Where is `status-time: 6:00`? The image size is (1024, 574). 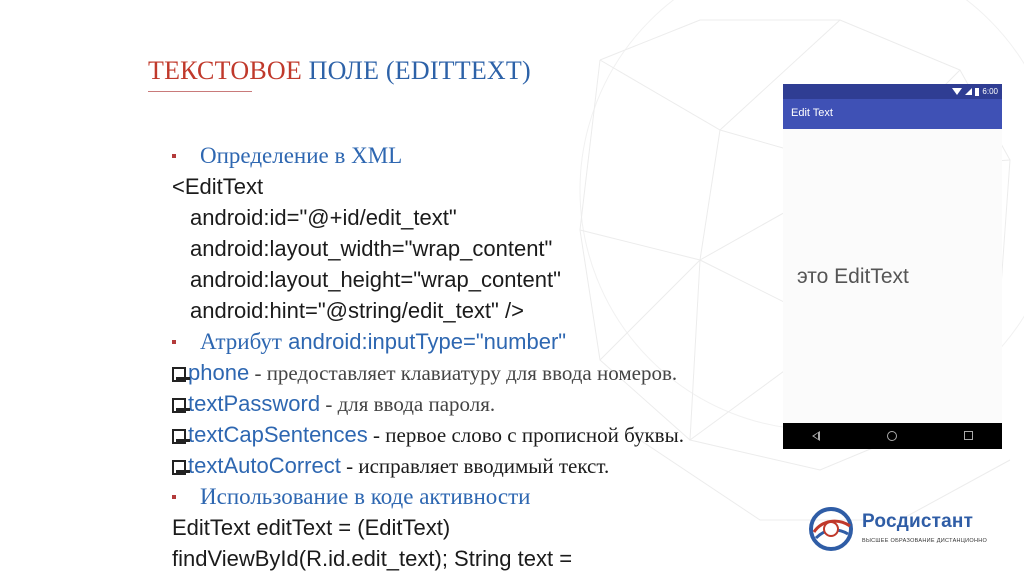 status-time: 6:00 is located at coordinates (990, 91).